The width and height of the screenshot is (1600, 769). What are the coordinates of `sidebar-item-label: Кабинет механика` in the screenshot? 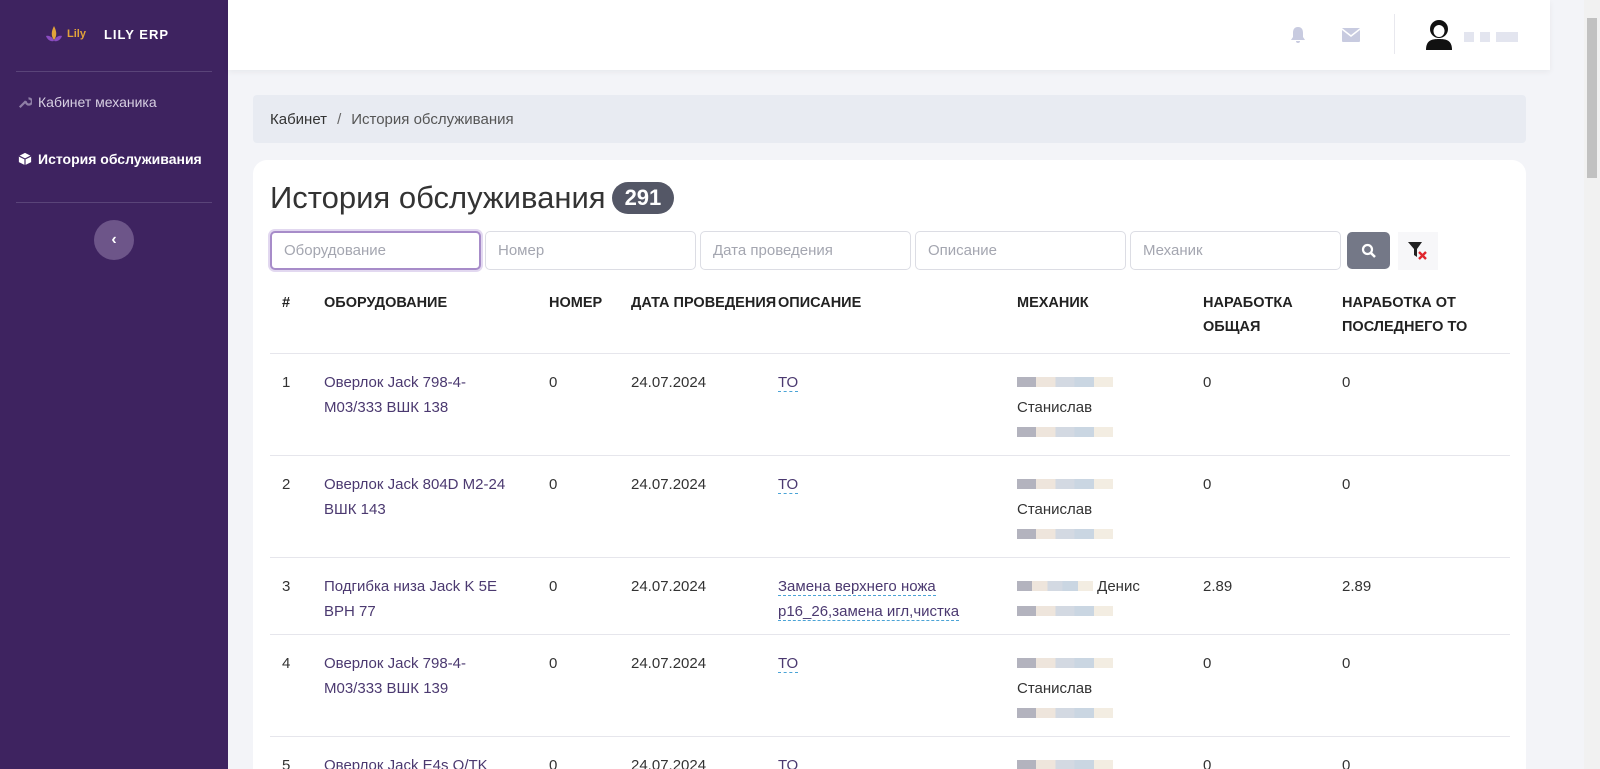 It's located at (97, 102).